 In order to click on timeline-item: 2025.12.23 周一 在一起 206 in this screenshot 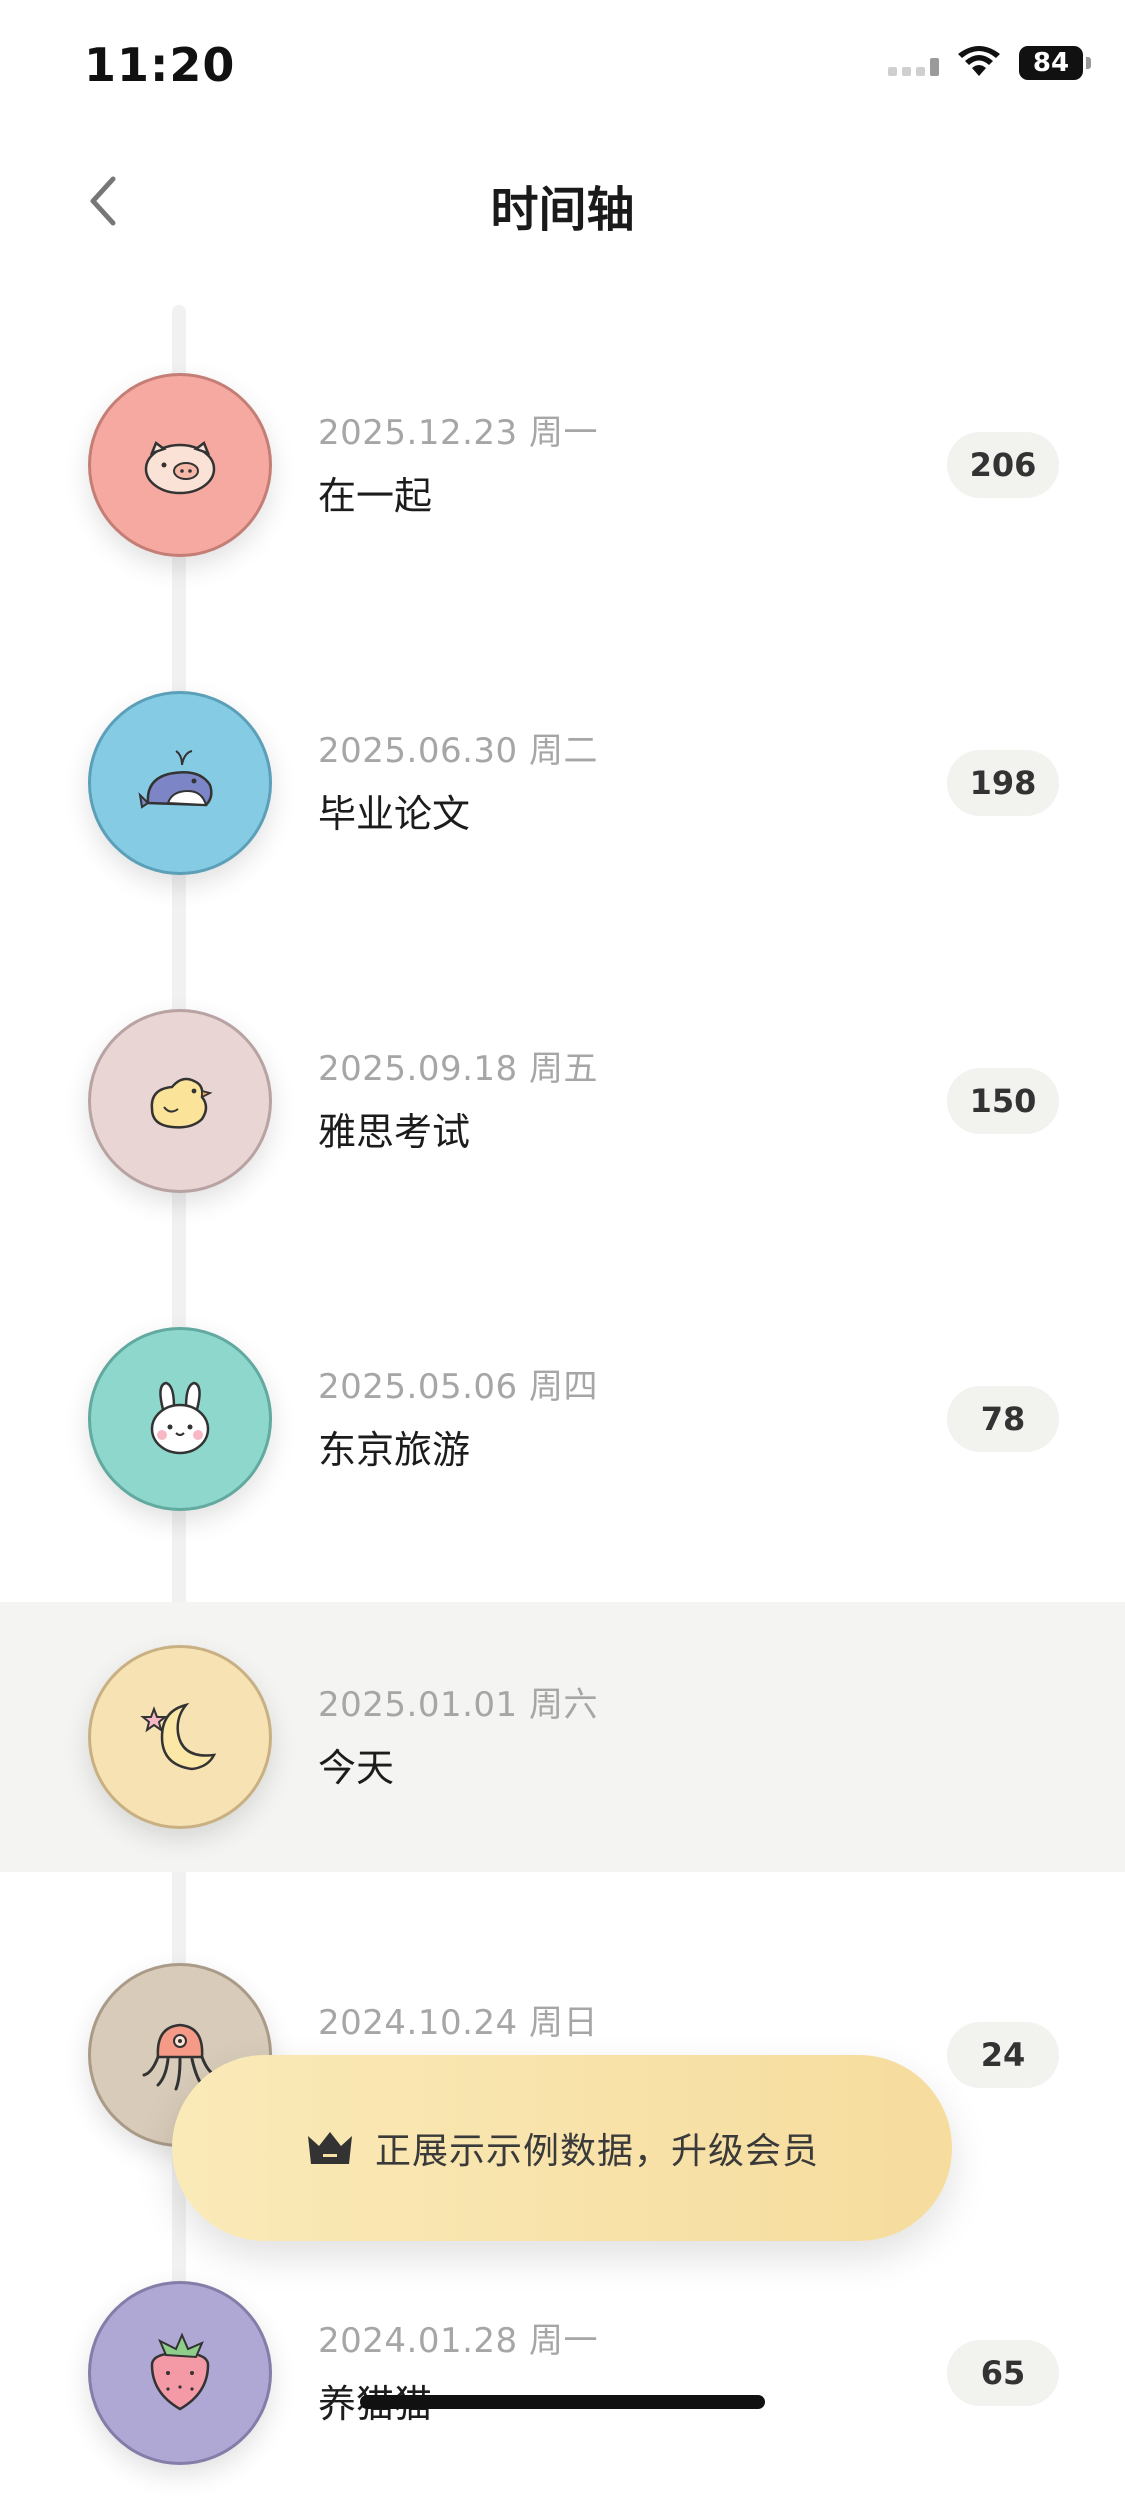, I will do `click(562, 465)`.